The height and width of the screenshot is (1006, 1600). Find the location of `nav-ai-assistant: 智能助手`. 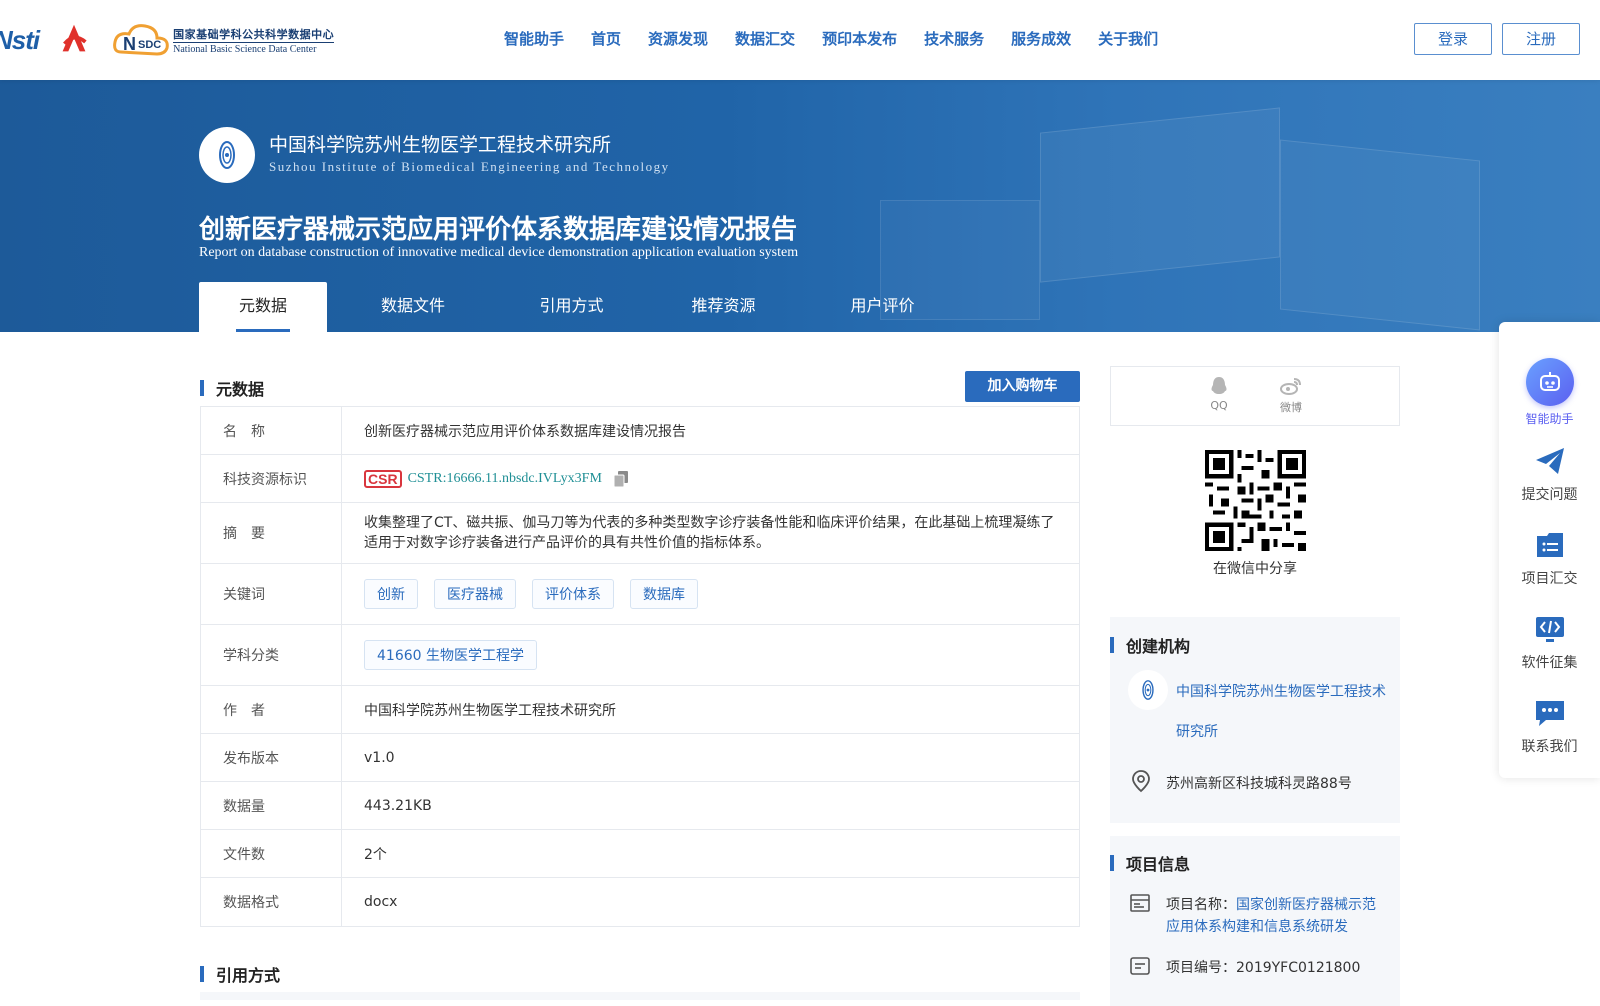

nav-ai-assistant: 智能助手 is located at coordinates (534, 38).